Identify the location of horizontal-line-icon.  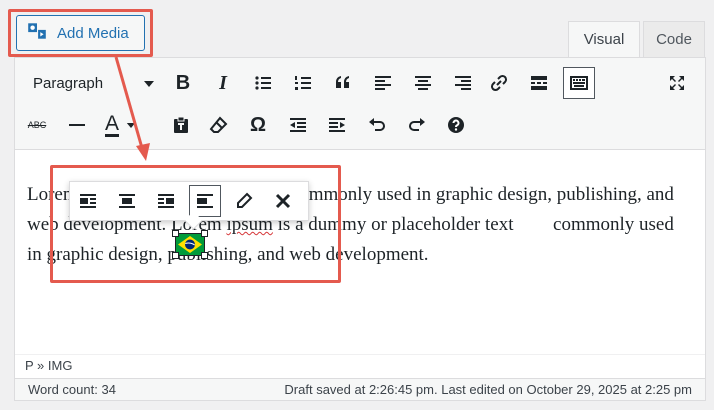
(77, 125).